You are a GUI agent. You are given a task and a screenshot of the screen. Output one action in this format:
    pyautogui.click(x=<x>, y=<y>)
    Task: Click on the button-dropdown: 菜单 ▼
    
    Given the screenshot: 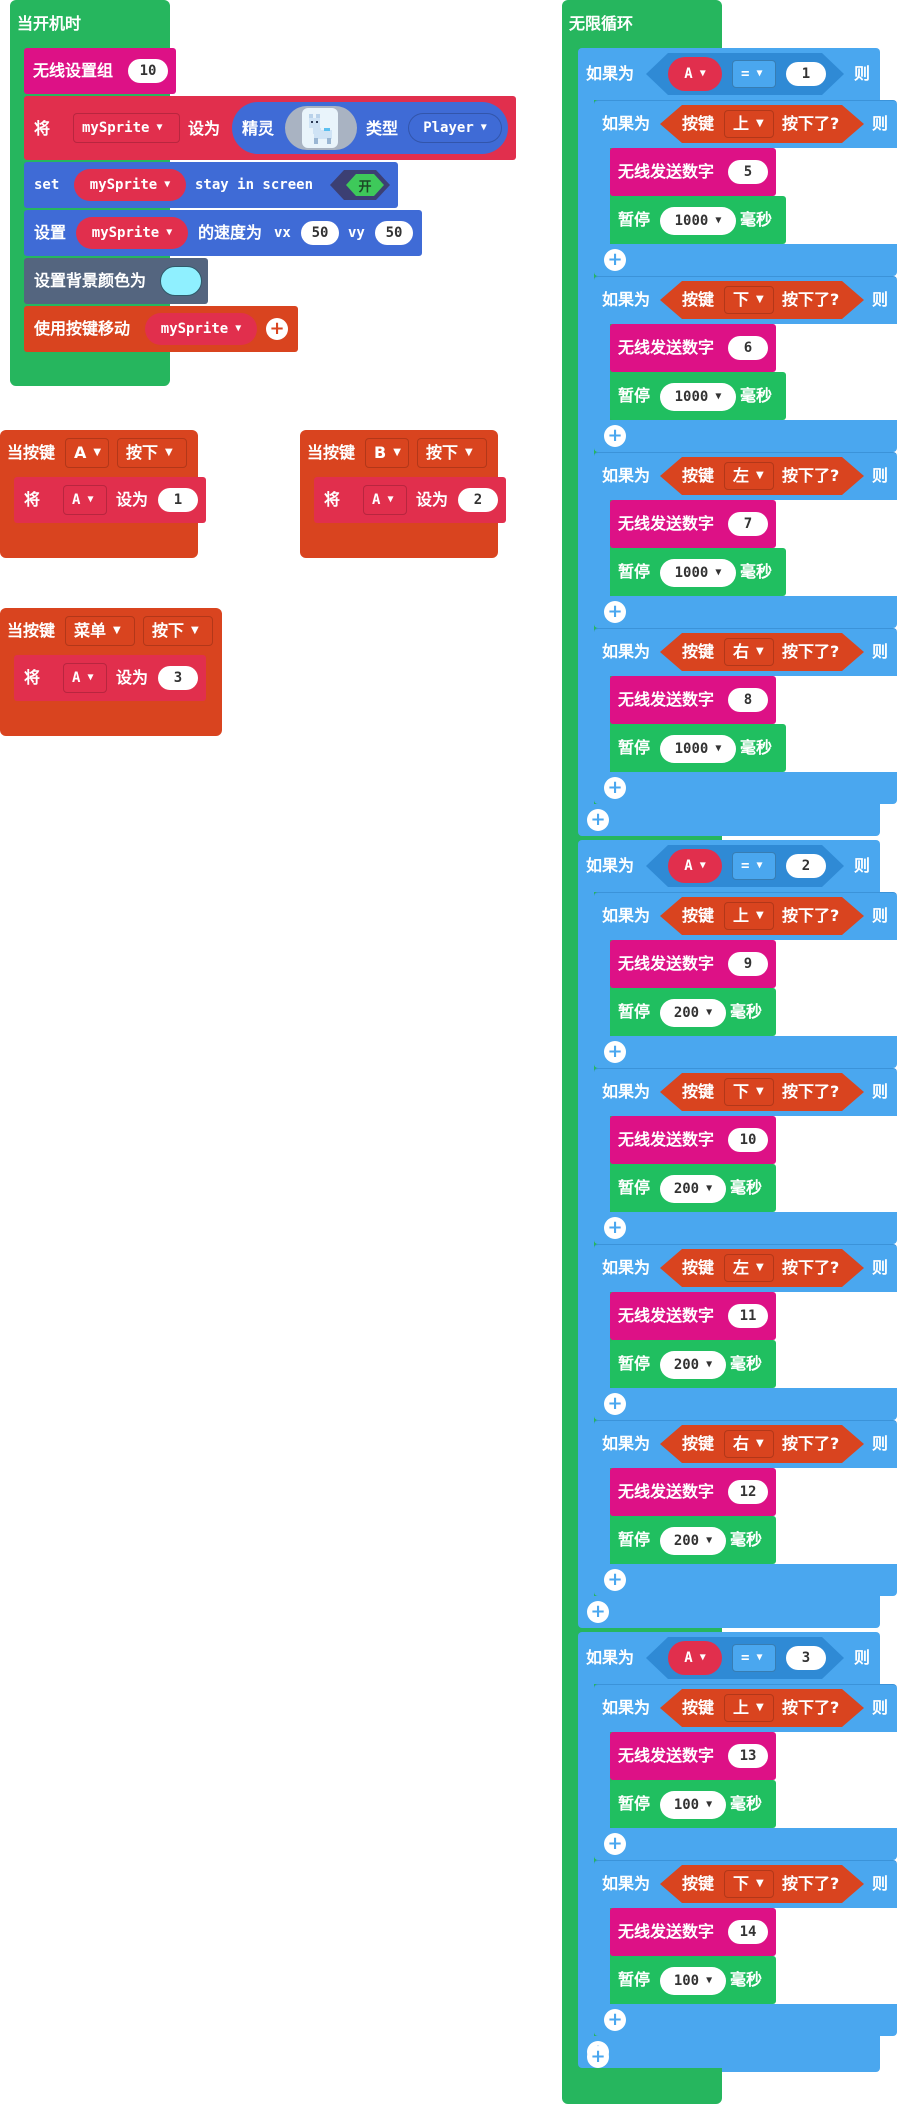 What is the action you would take?
    pyautogui.click(x=100, y=631)
    